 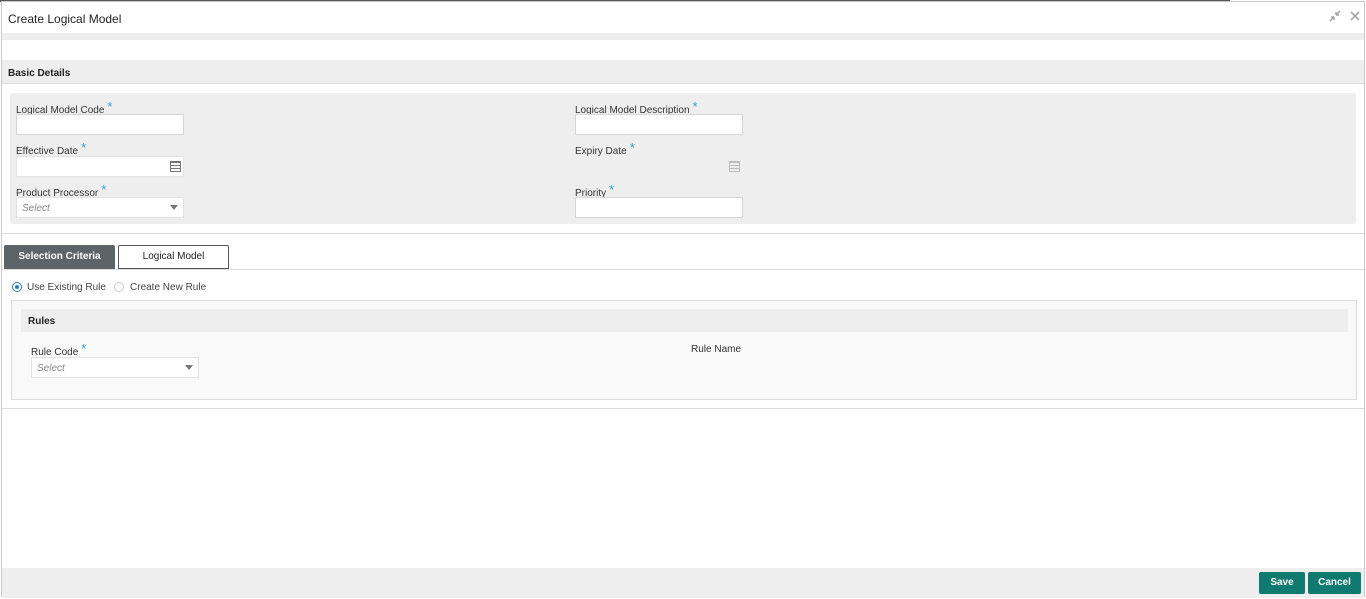 What do you see at coordinates (659, 166) in the screenshot?
I see `expiry-date-input` at bounding box center [659, 166].